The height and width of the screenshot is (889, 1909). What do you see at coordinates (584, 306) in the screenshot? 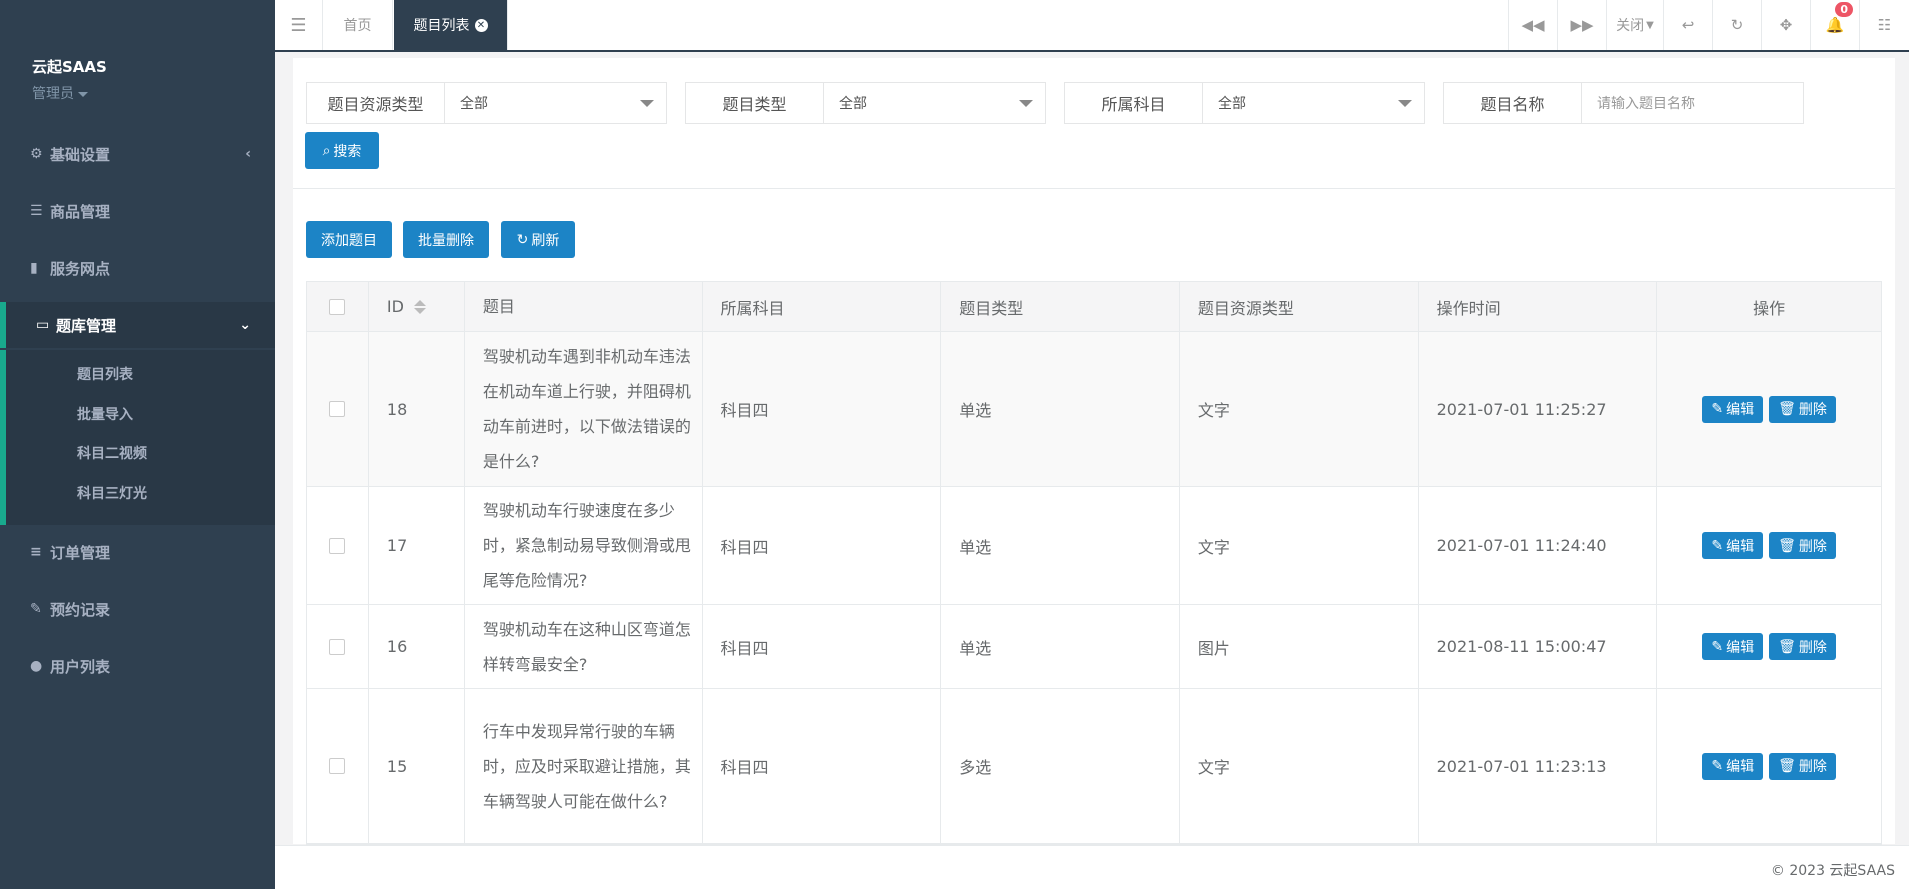
I see `column-header-question: 题目` at bounding box center [584, 306].